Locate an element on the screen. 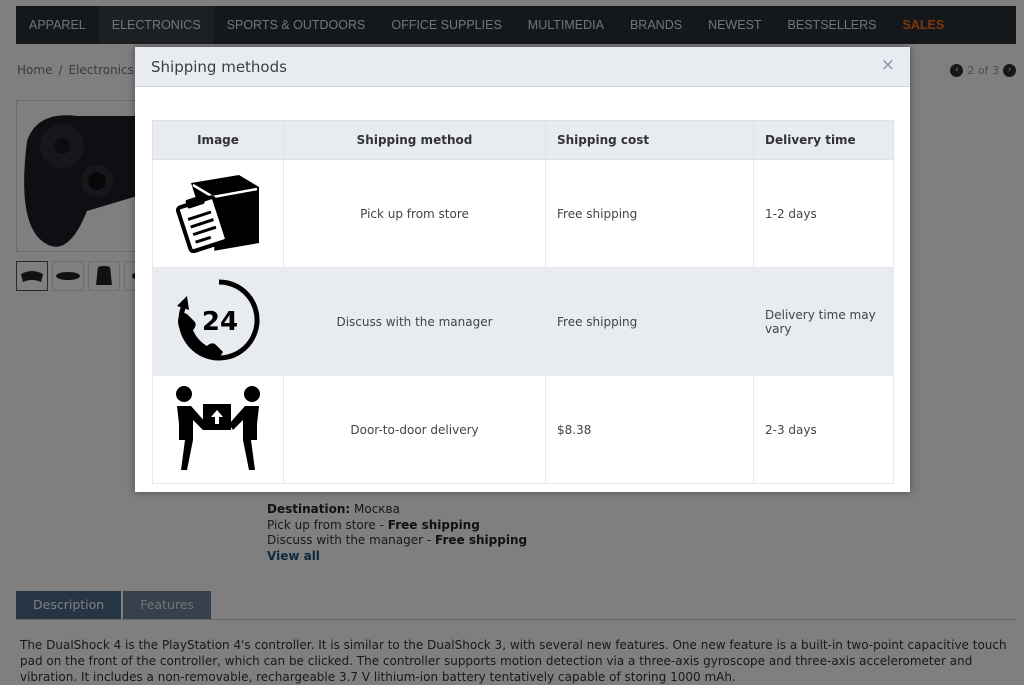 The width and height of the screenshot is (1024, 685). shipping-method-name: Door-to-door delivery is located at coordinates (414, 429).